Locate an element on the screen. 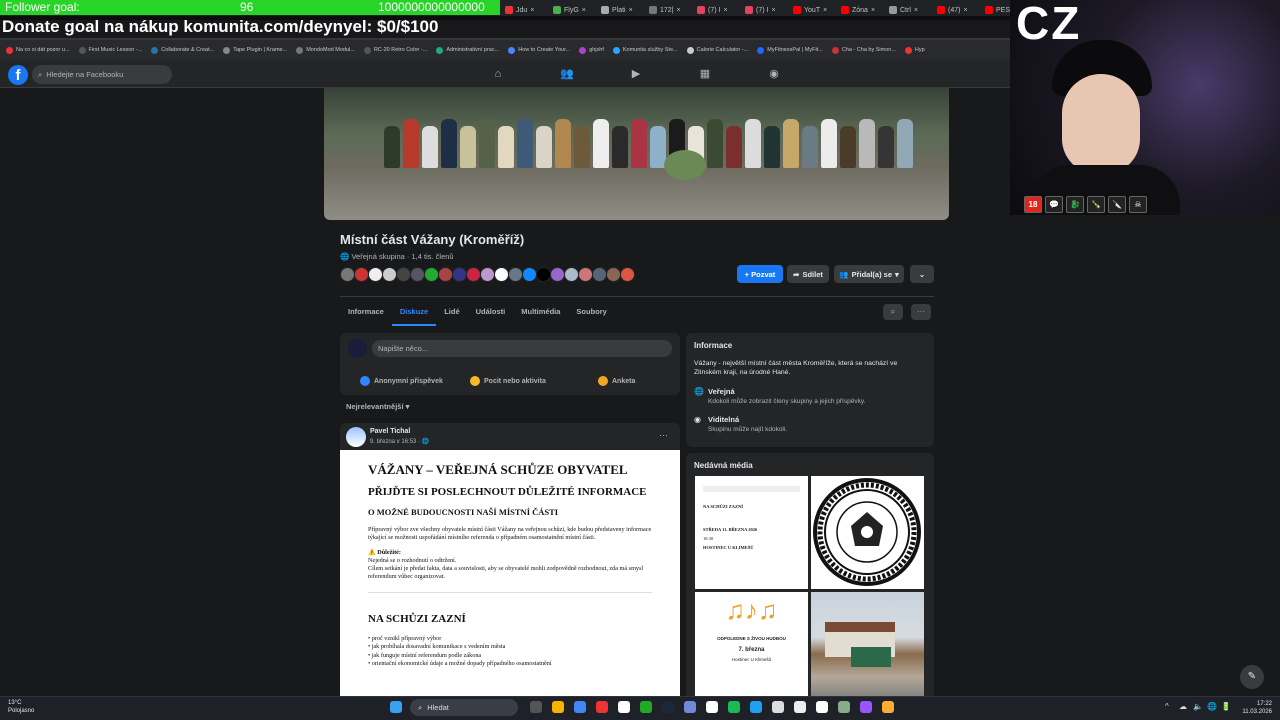 This screenshot has width=1280, height=720. bookmark-item: Hyp is located at coordinates (914, 50).